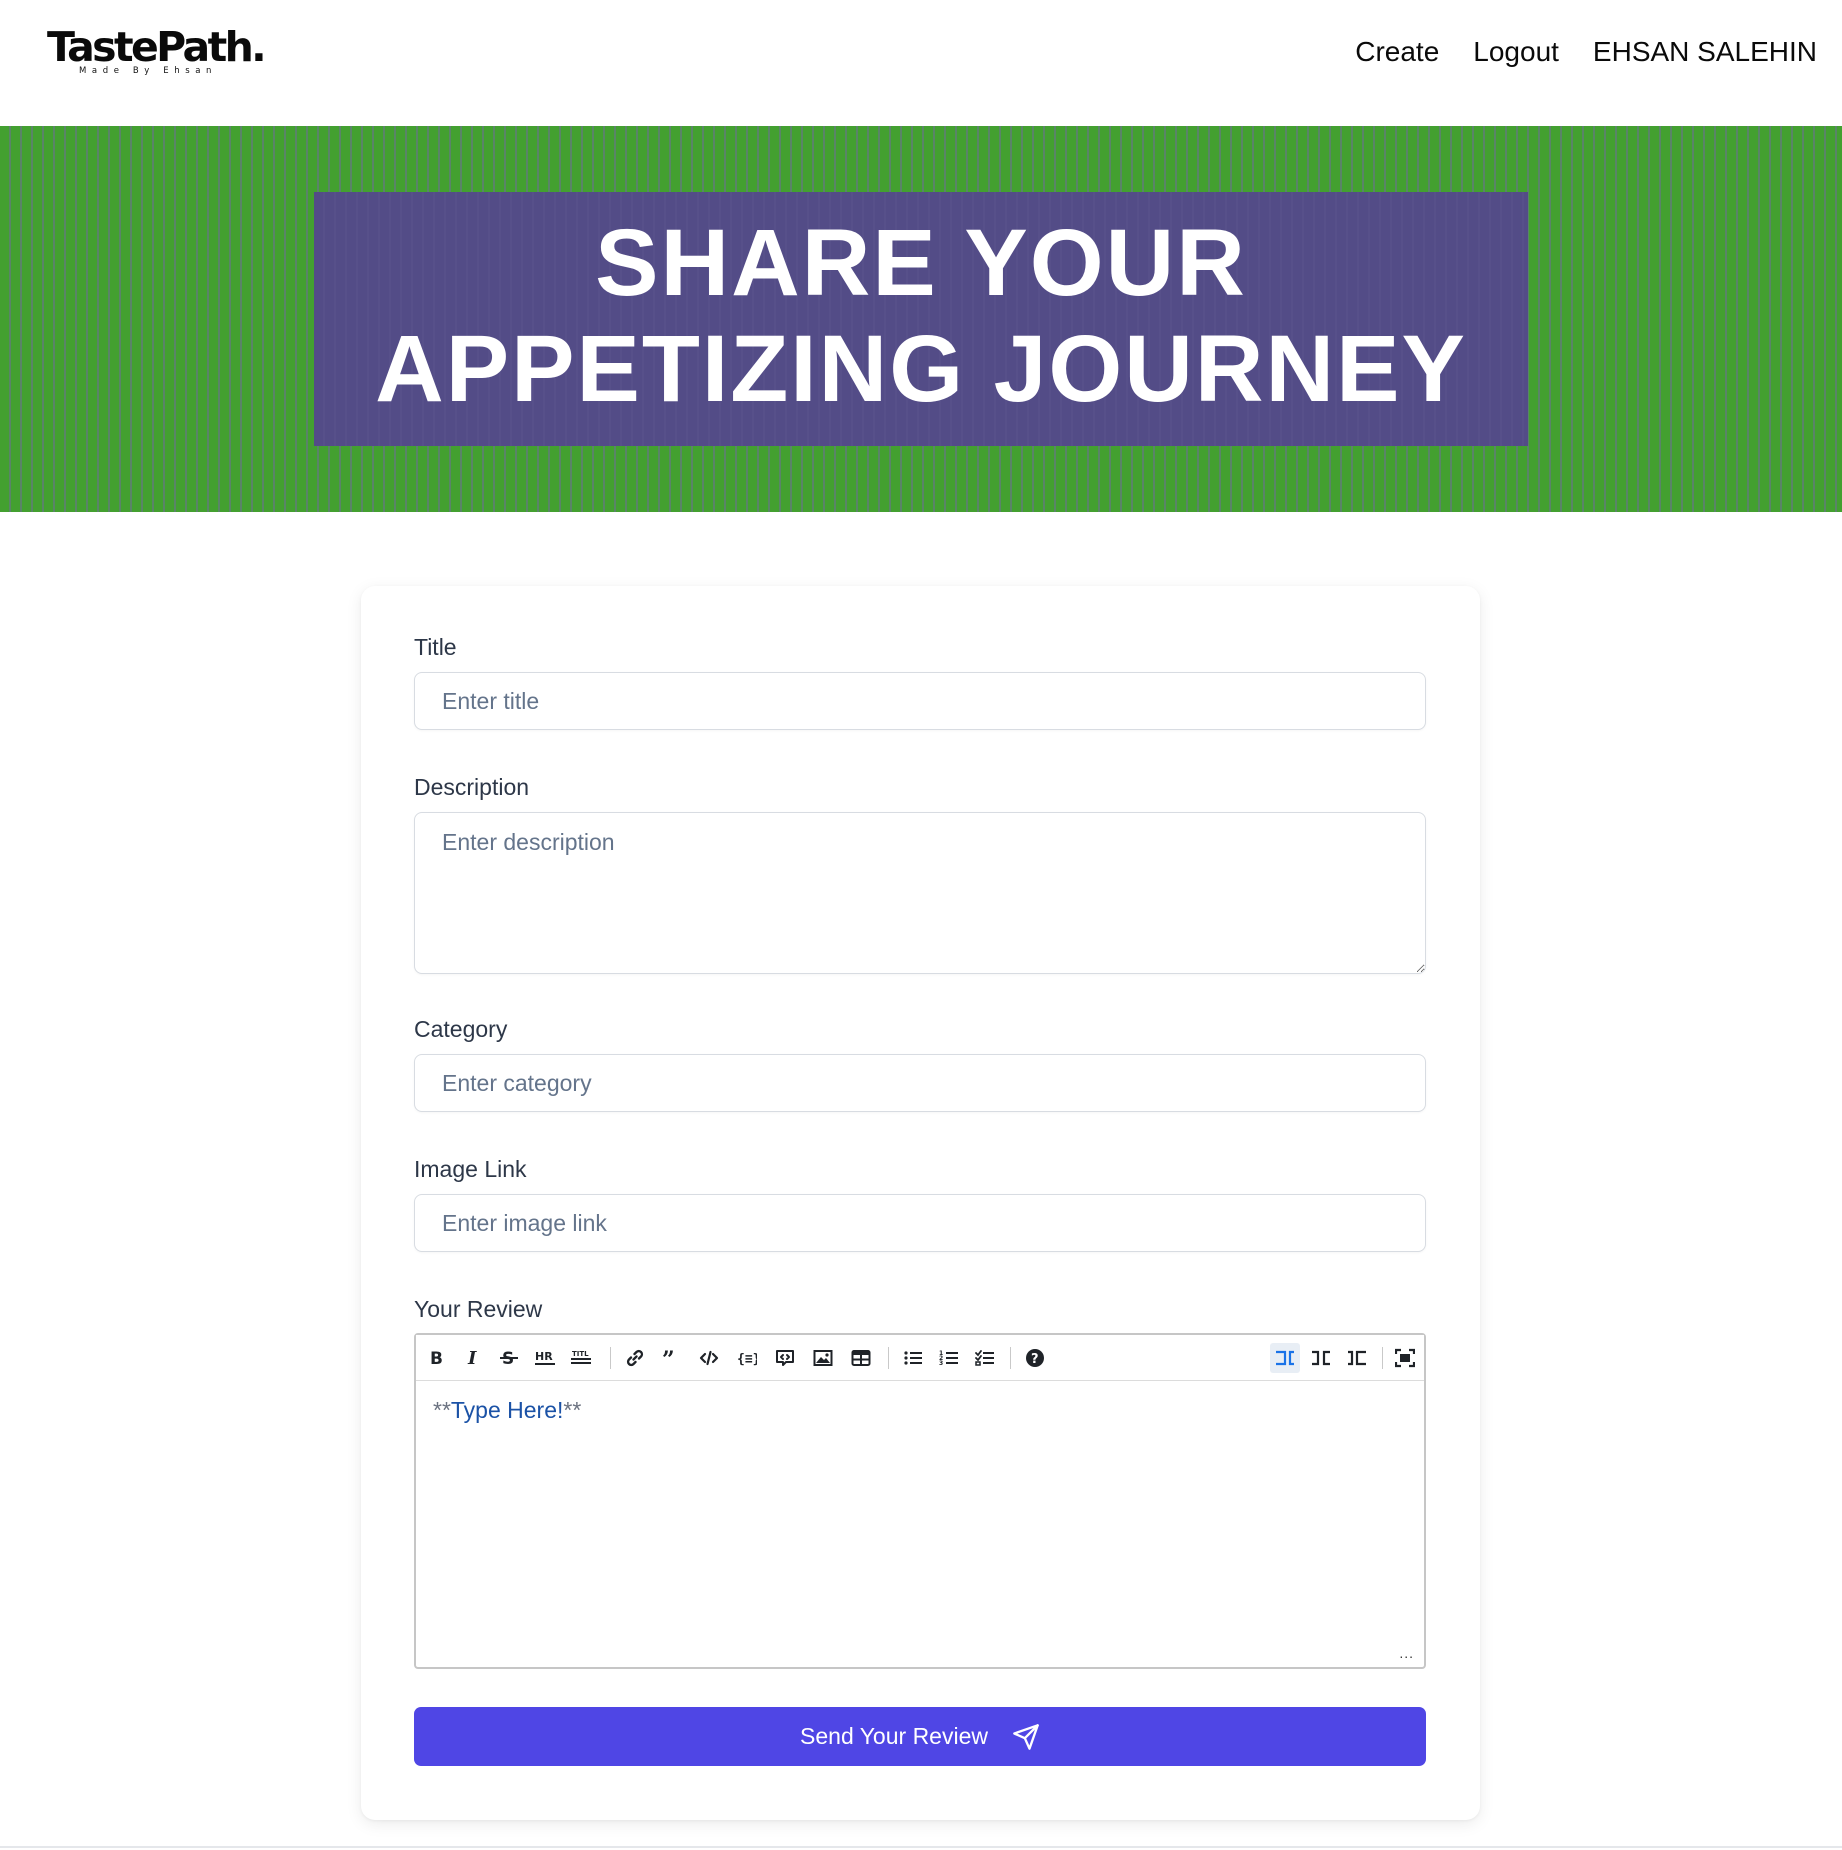 The width and height of the screenshot is (1842, 1850). Describe the element at coordinates (509, 1358) in the screenshot. I see `strikethrough-icon: S` at that location.